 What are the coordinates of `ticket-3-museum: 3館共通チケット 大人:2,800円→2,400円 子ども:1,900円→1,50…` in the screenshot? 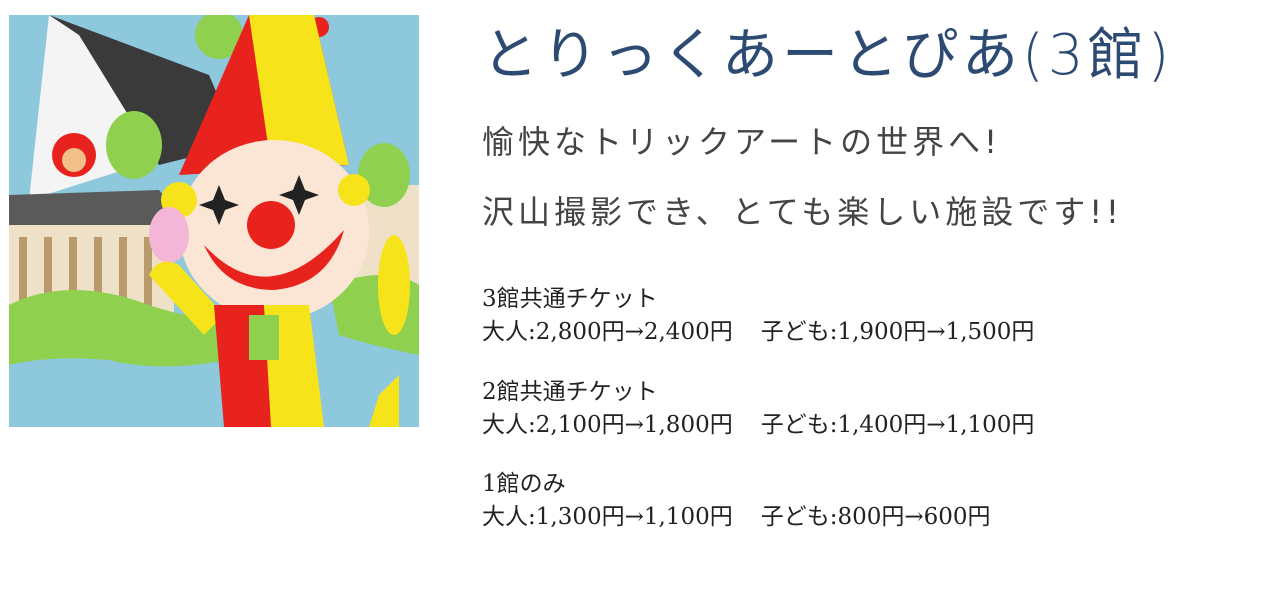 It's located at (842, 316).